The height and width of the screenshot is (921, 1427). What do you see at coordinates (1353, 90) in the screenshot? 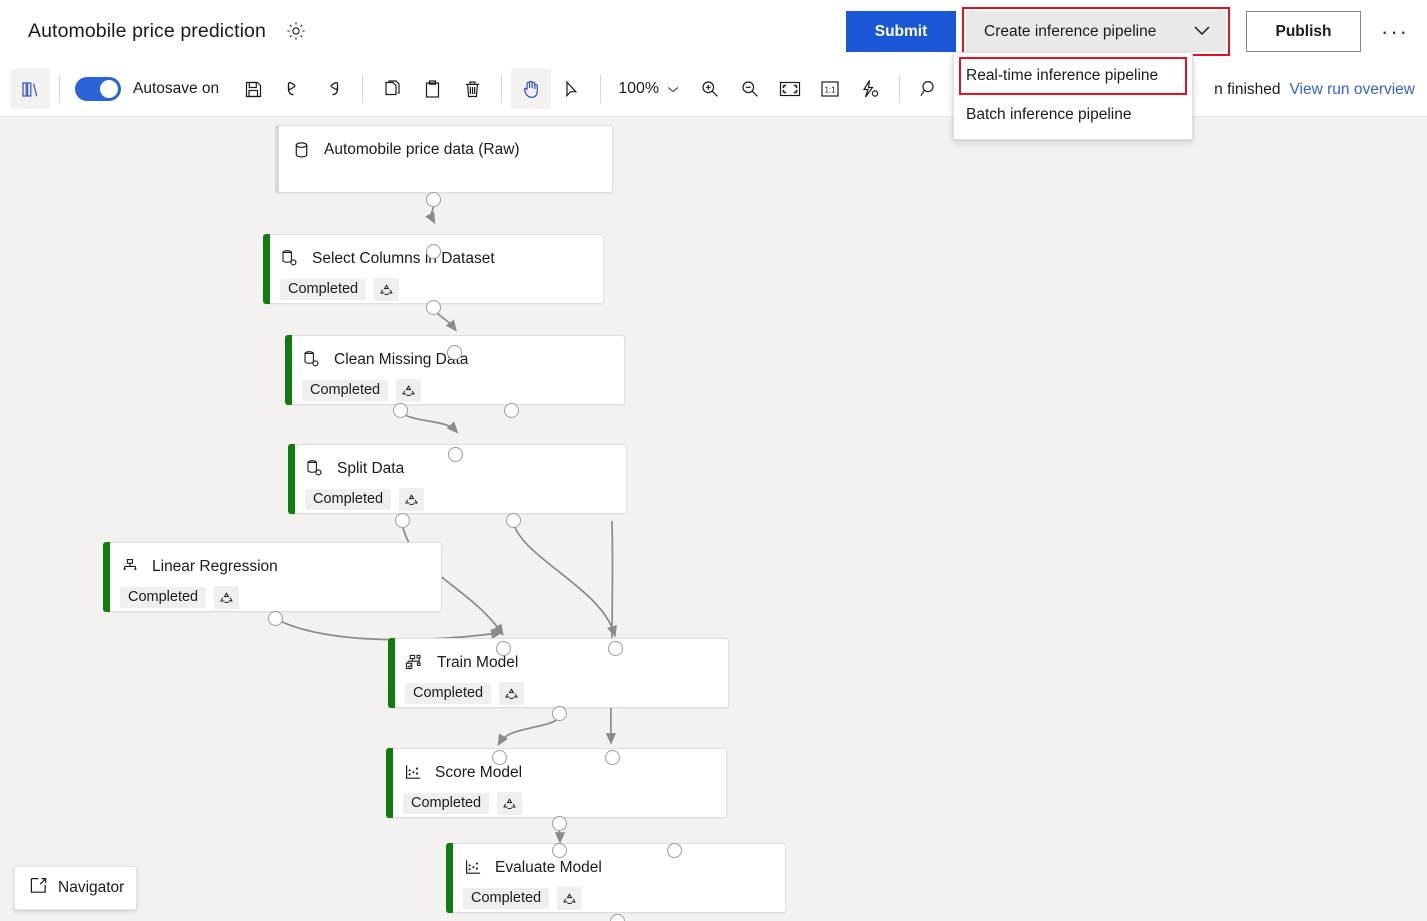
I see `view-run-overview-link: View run overview` at bounding box center [1353, 90].